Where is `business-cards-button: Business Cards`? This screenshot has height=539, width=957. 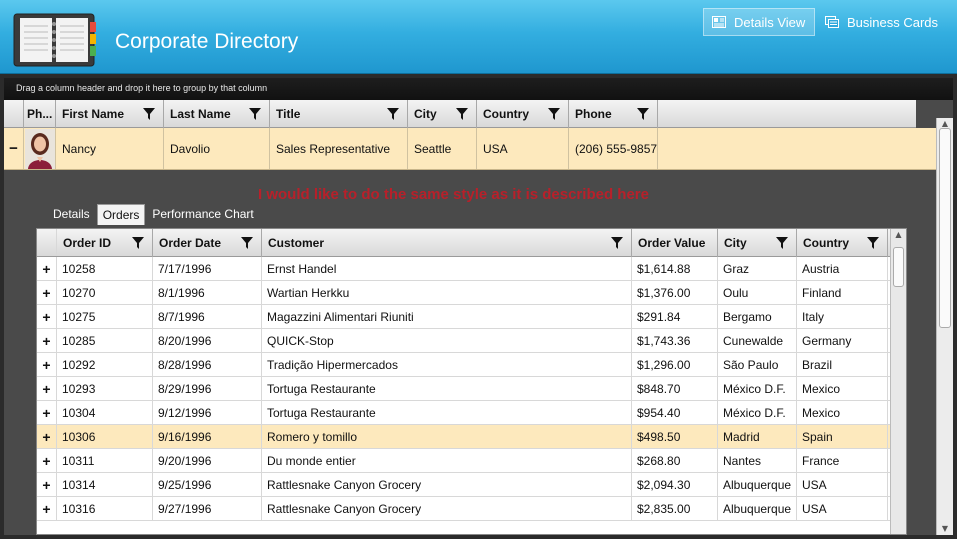
business-cards-button: Business Cards is located at coordinates (883, 22).